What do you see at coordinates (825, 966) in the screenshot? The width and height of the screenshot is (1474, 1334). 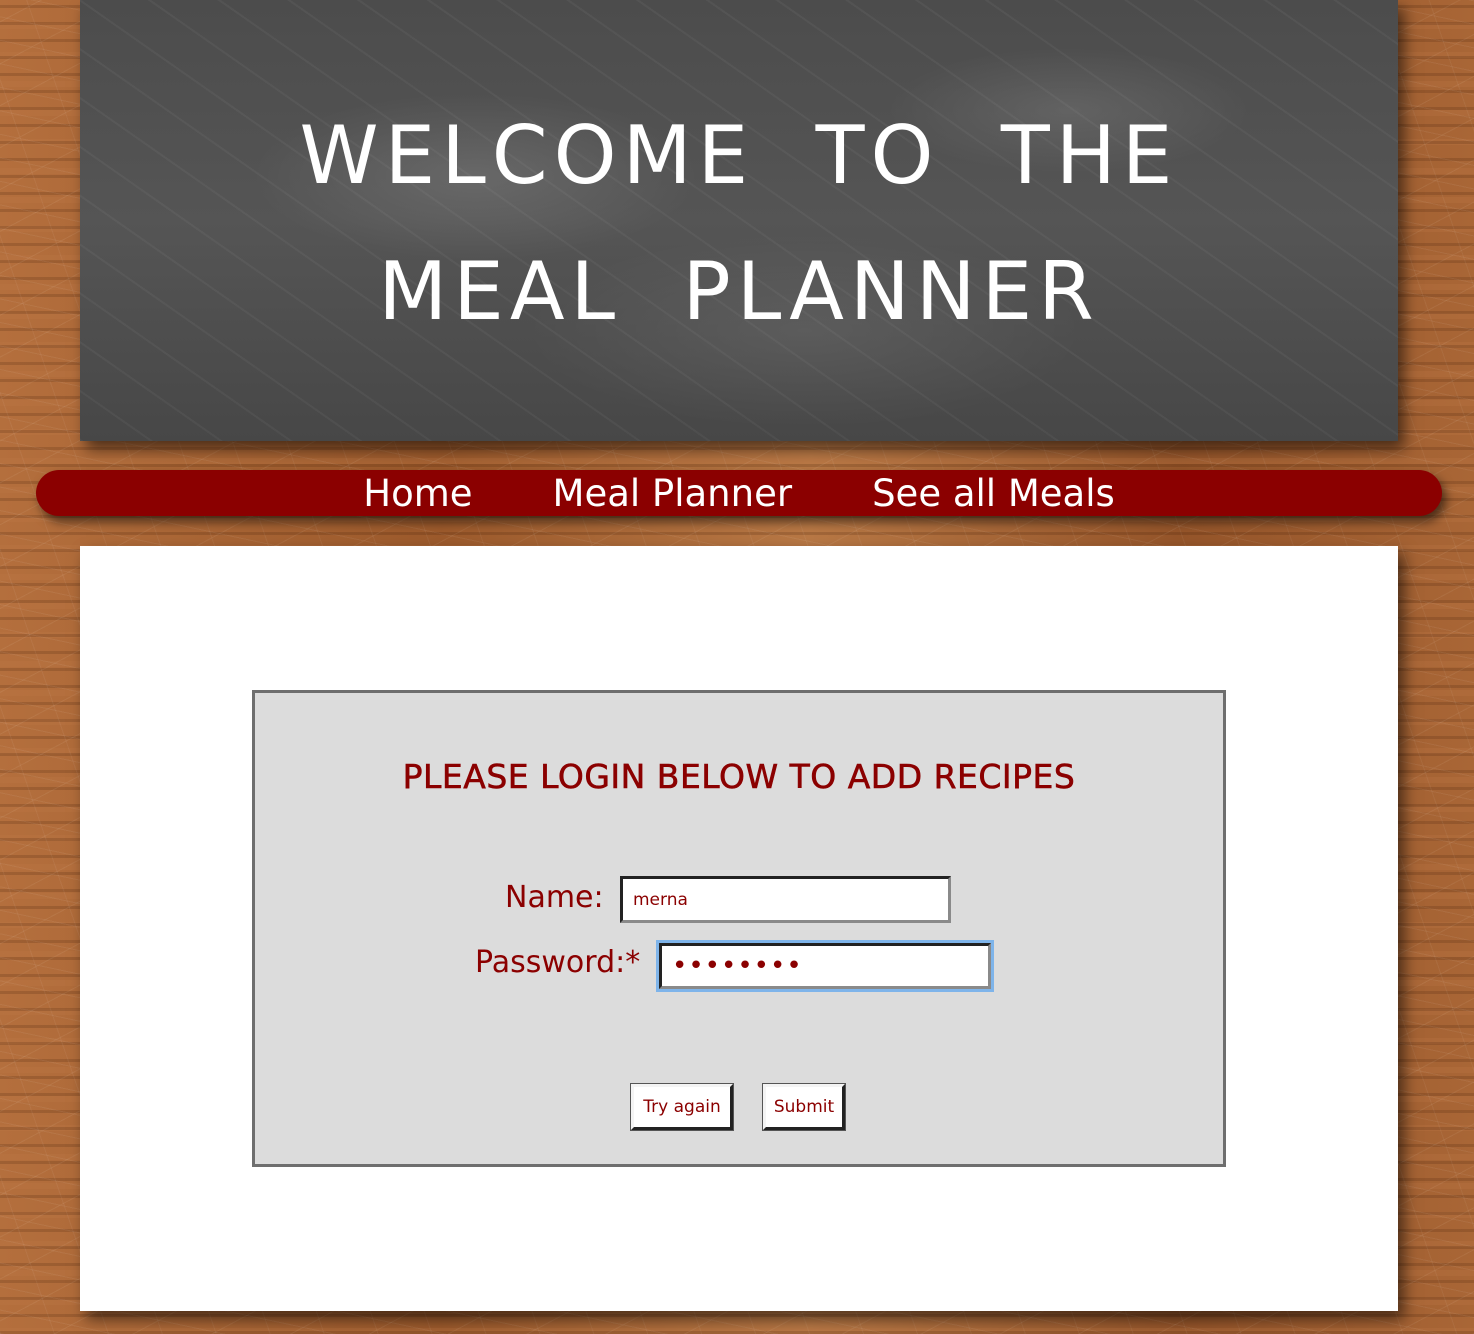 I see `password-input` at bounding box center [825, 966].